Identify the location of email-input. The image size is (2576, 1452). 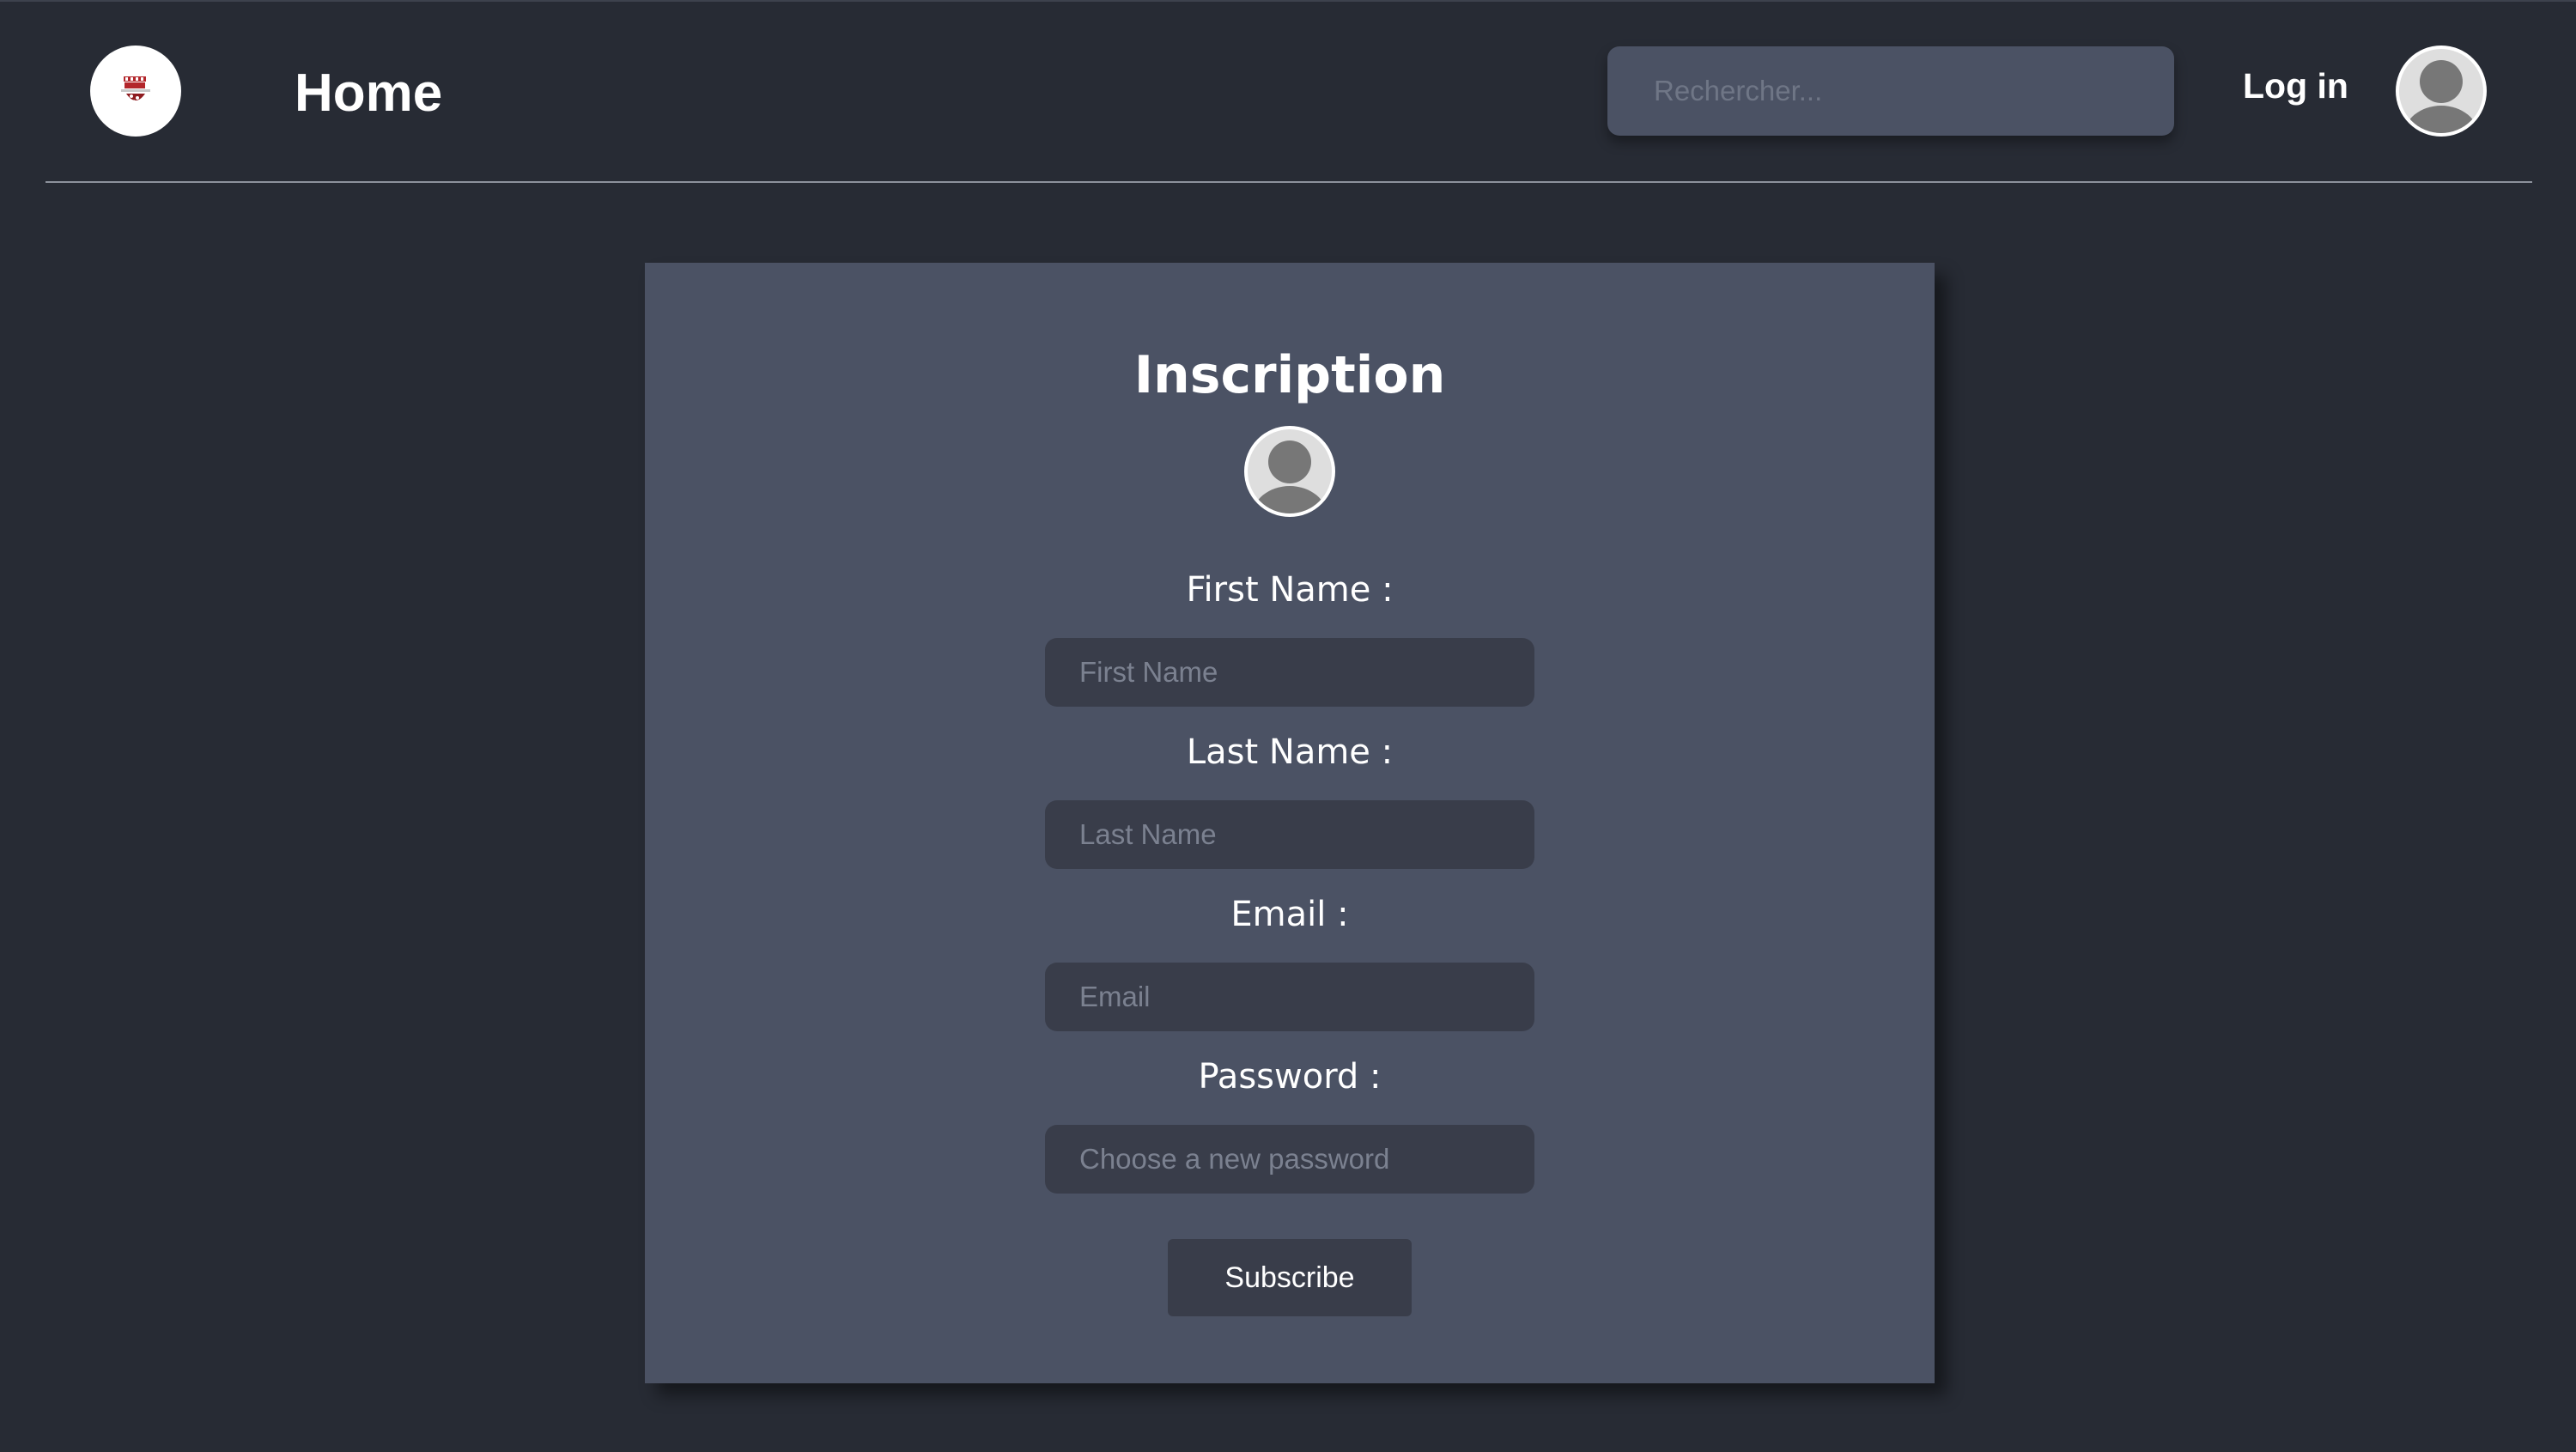
(1290, 997).